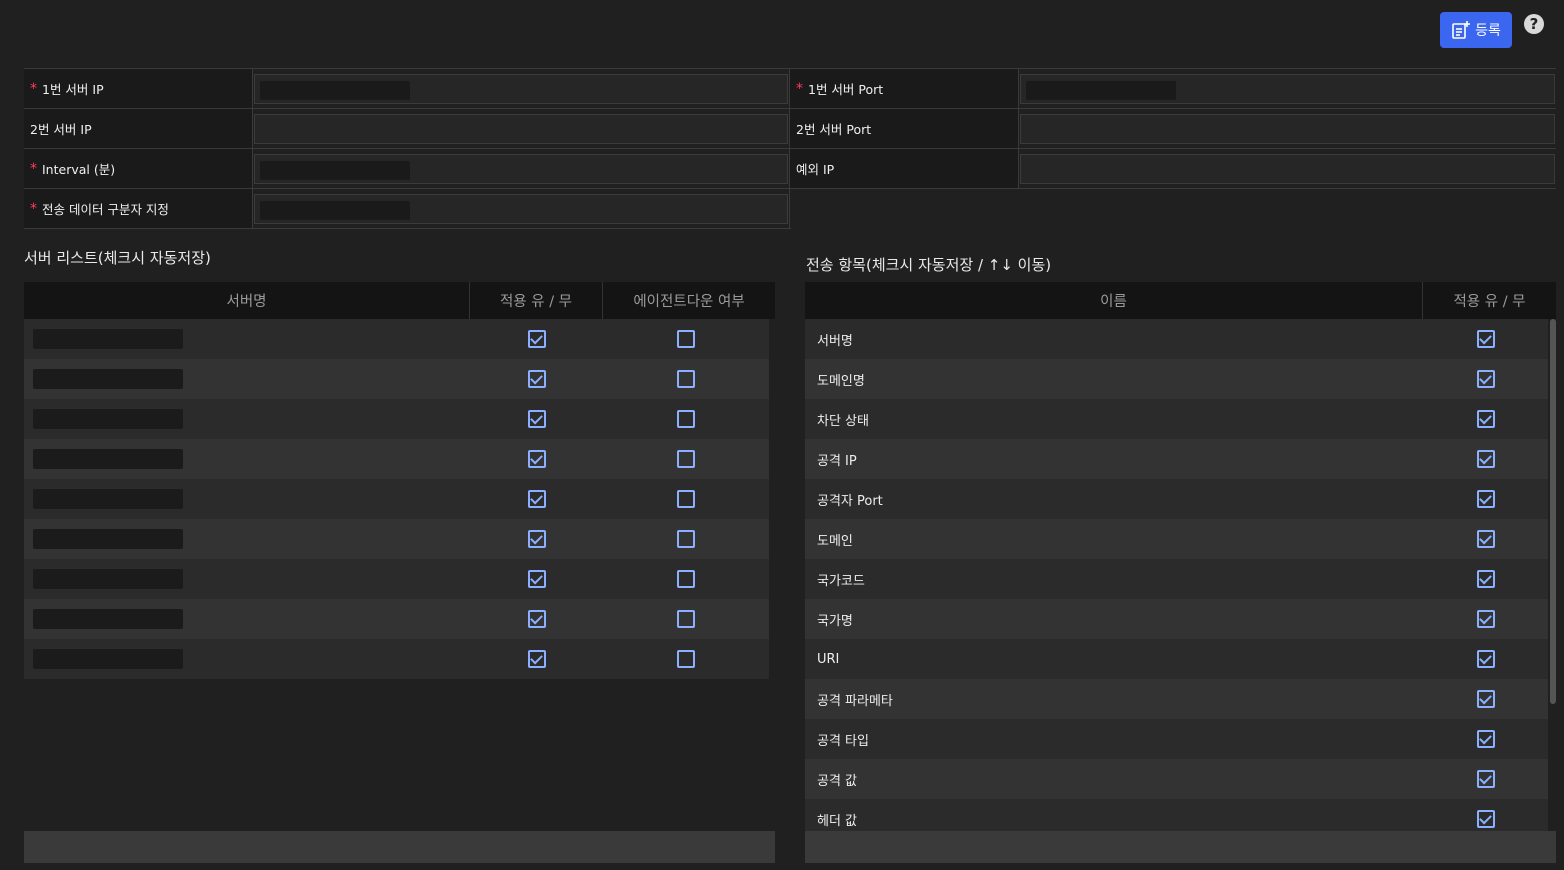 This screenshot has width=1564, height=870. What do you see at coordinates (521, 168) in the screenshot?
I see `interval-input` at bounding box center [521, 168].